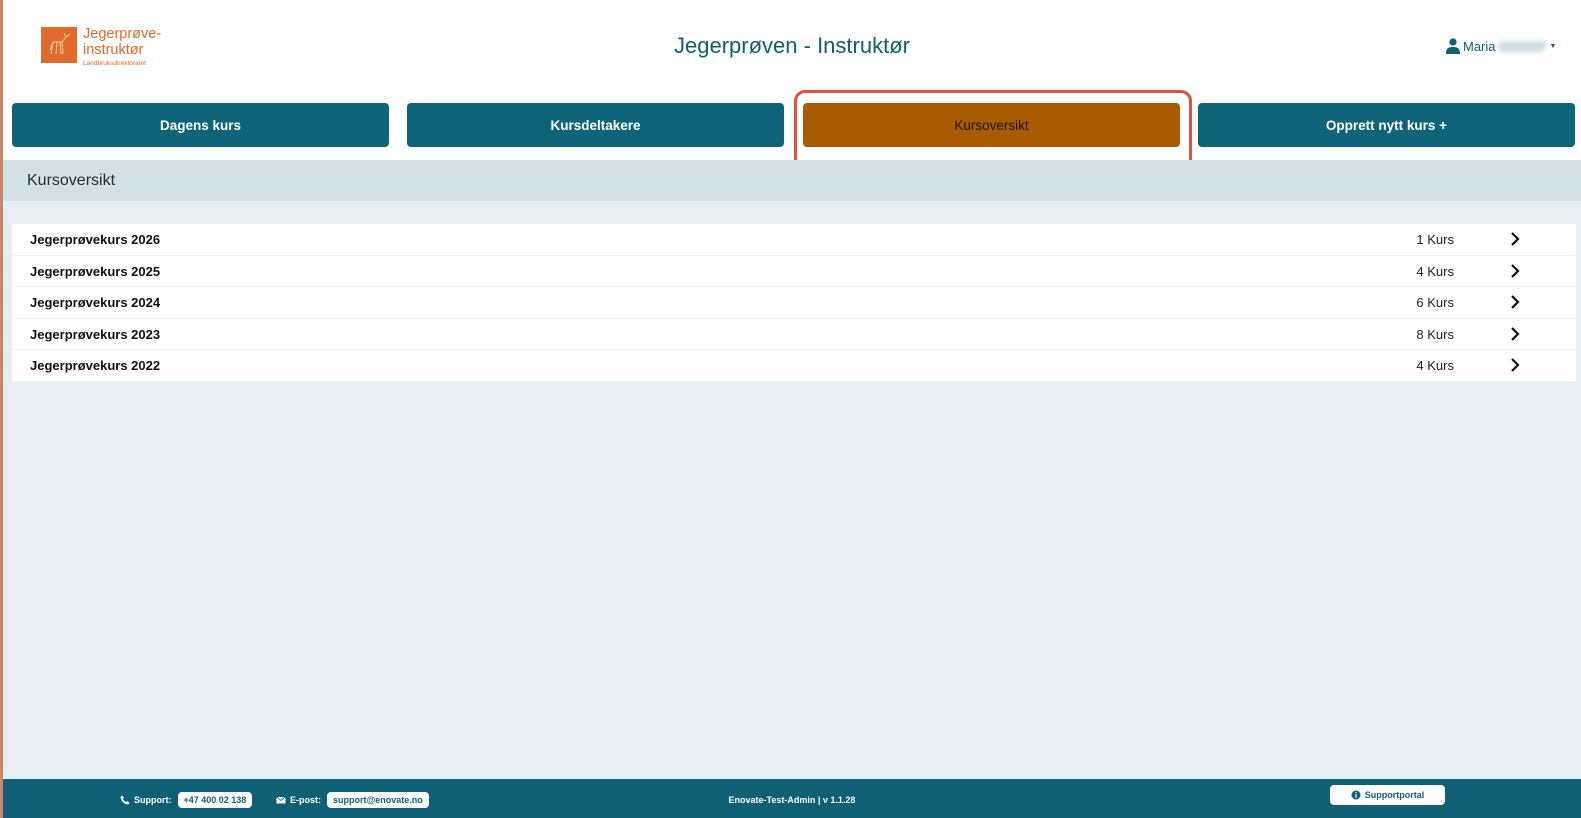 This screenshot has height=818, width=1581. Describe the element at coordinates (200, 125) in the screenshot. I see `nav-dagens-kurs: Dagens kurs` at that location.